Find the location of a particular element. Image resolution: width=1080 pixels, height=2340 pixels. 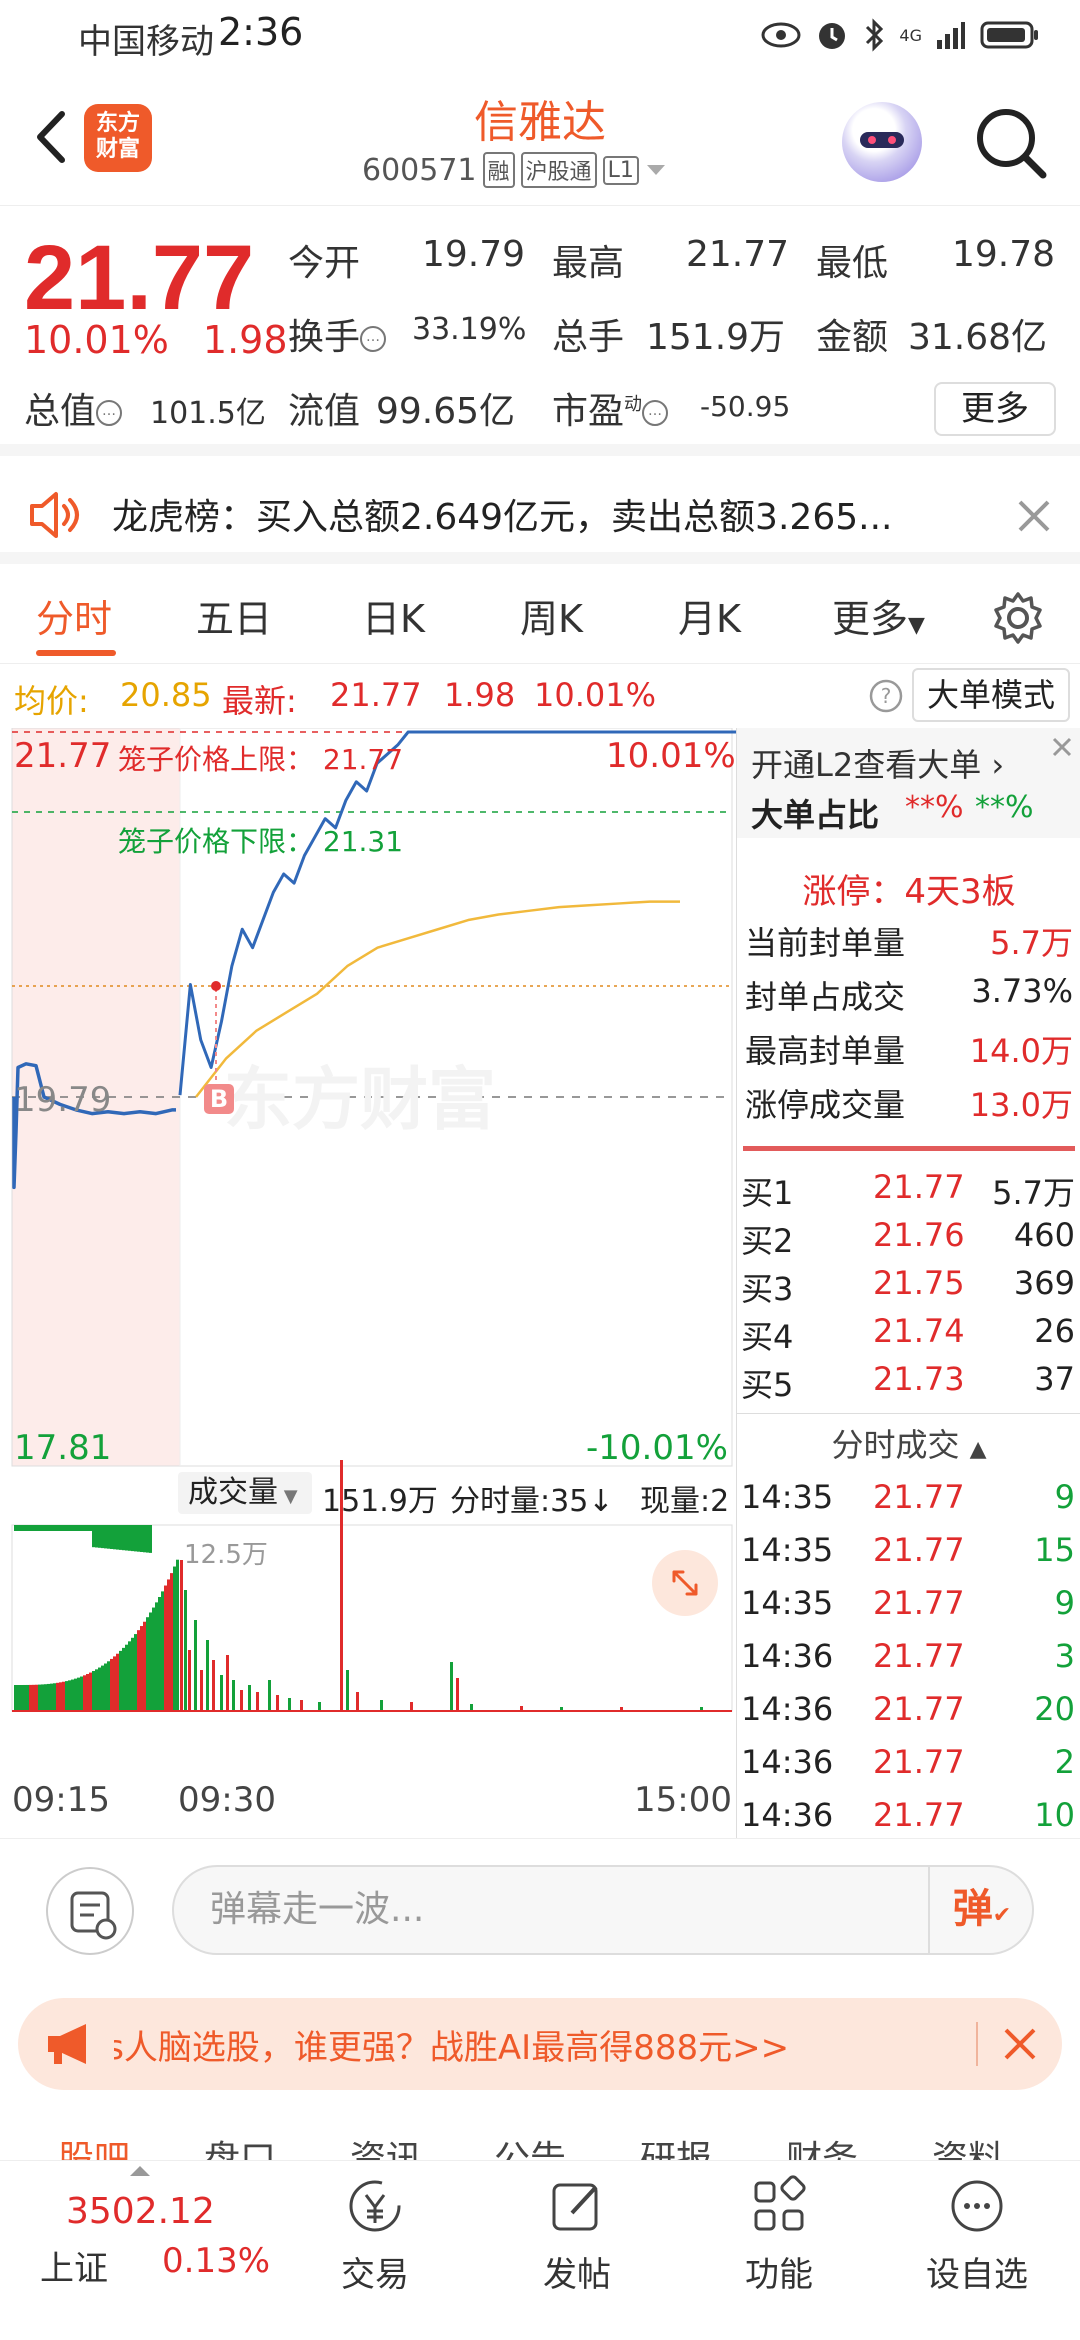

last-change: 1.98 is located at coordinates (480, 695).